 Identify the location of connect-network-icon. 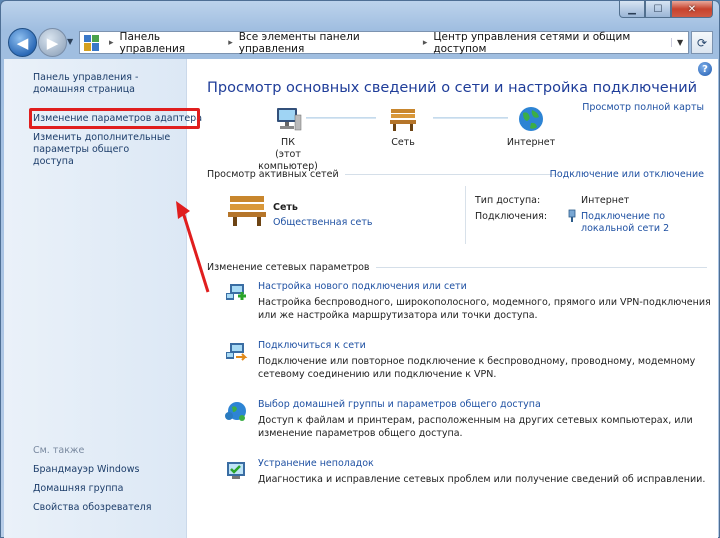
(237, 352).